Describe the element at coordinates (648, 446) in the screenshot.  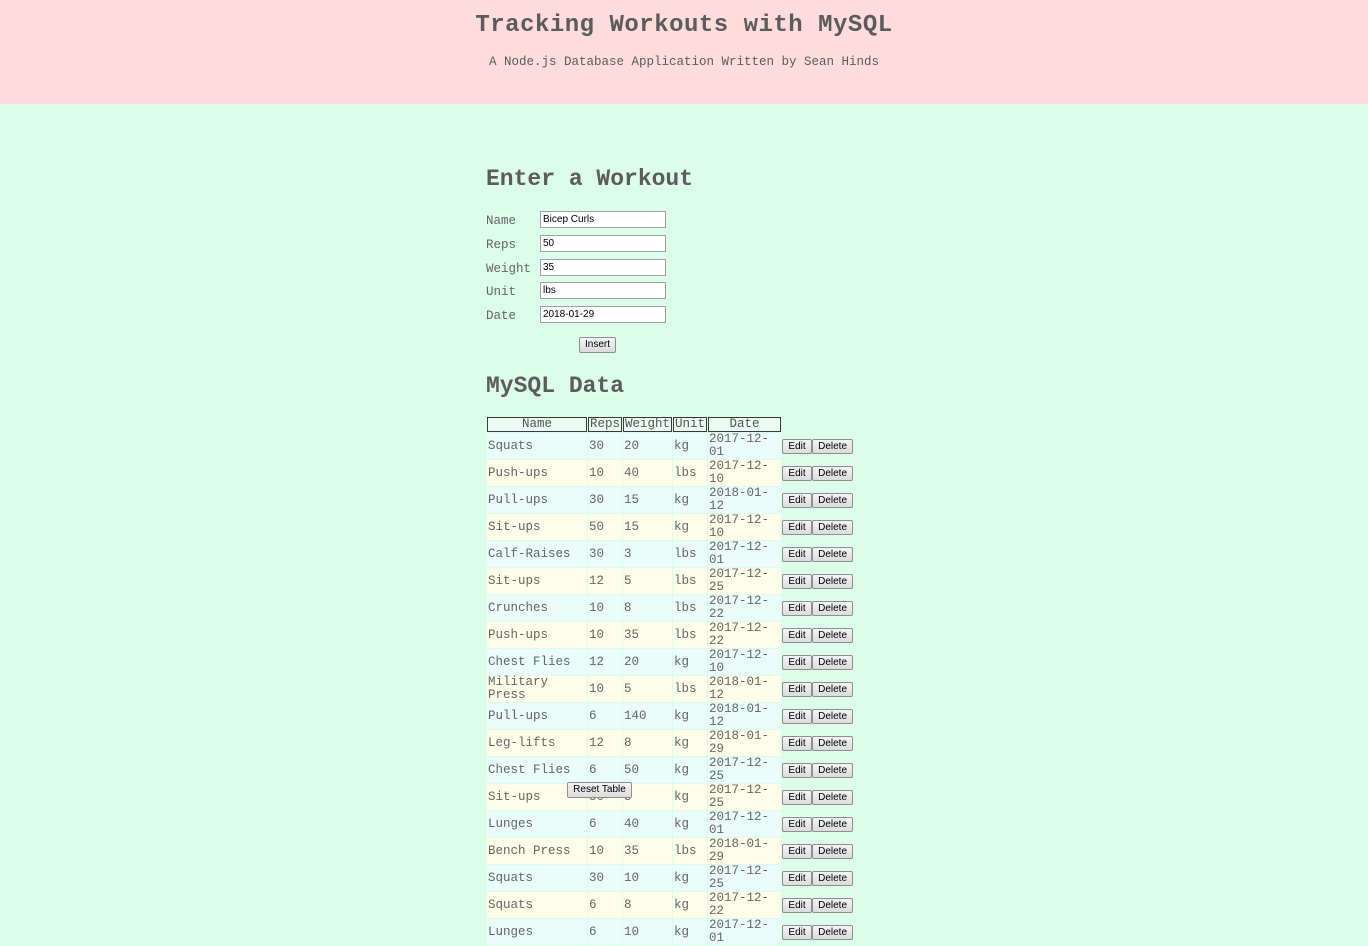
I see `cell-weight: 20` at that location.